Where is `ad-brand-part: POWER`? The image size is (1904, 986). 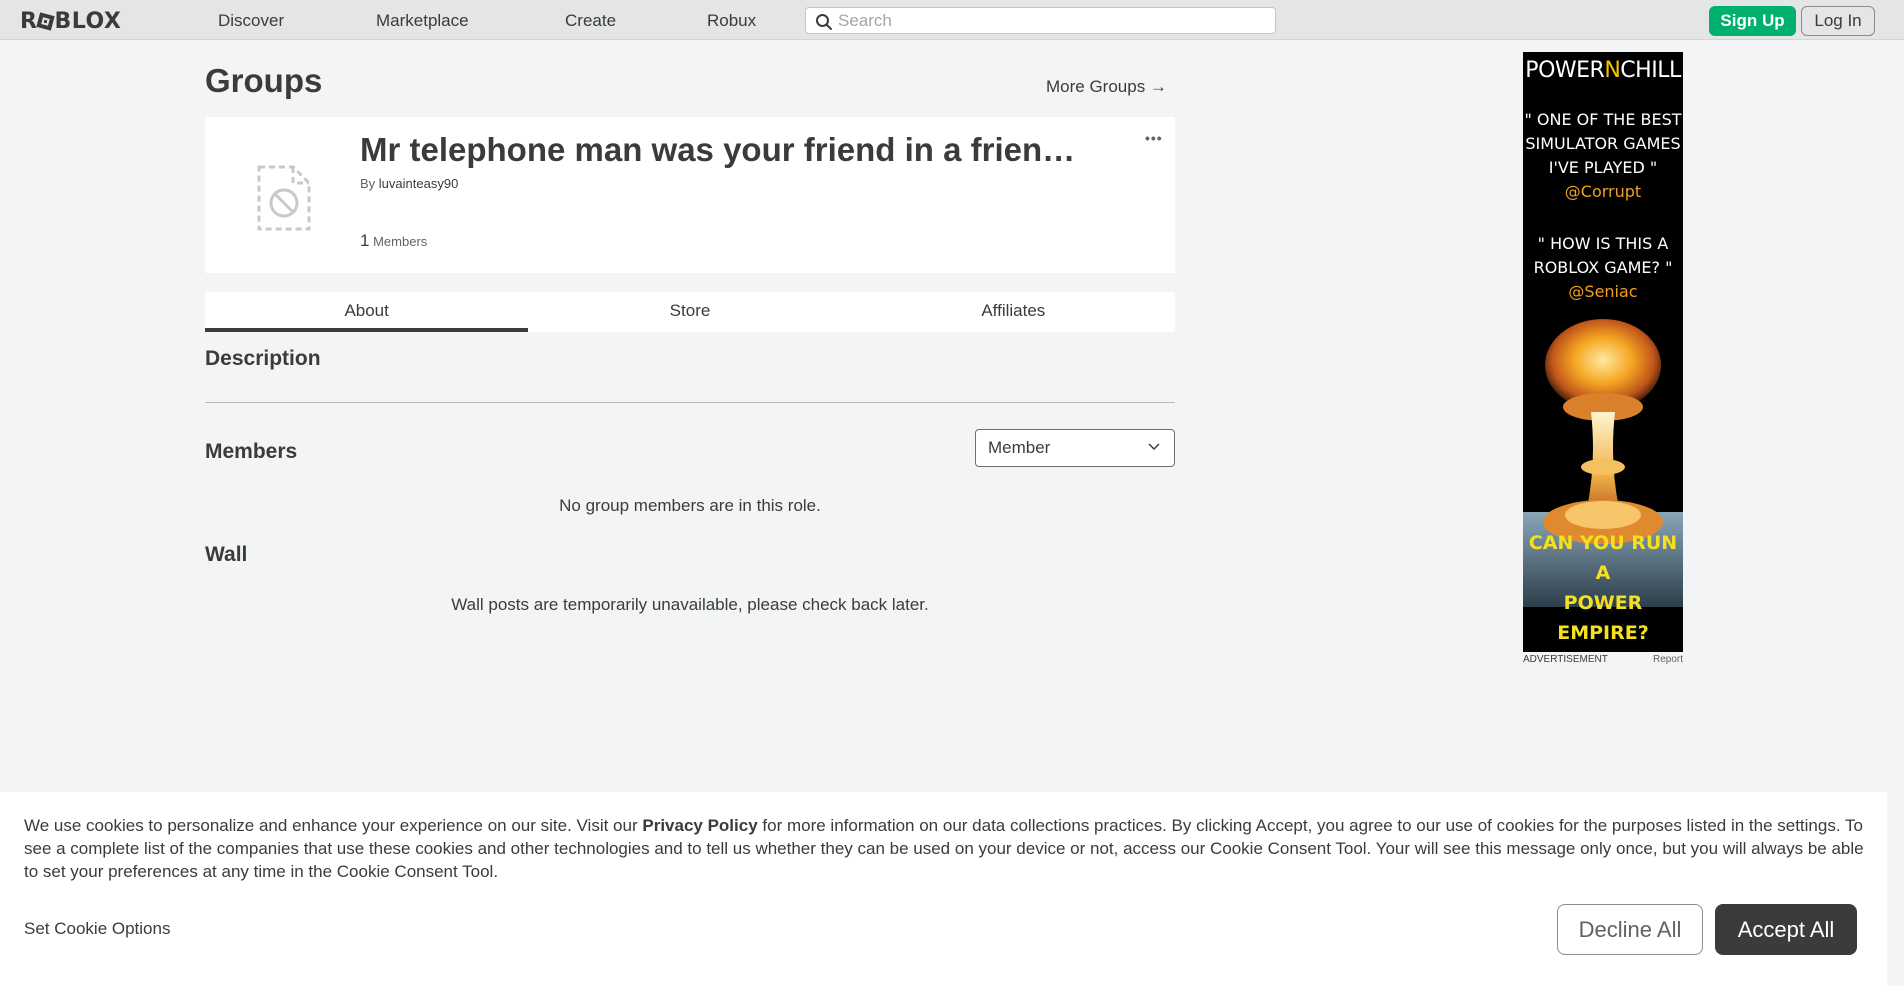 ad-brand-part: POWER is located at coordinates (1565, 70).